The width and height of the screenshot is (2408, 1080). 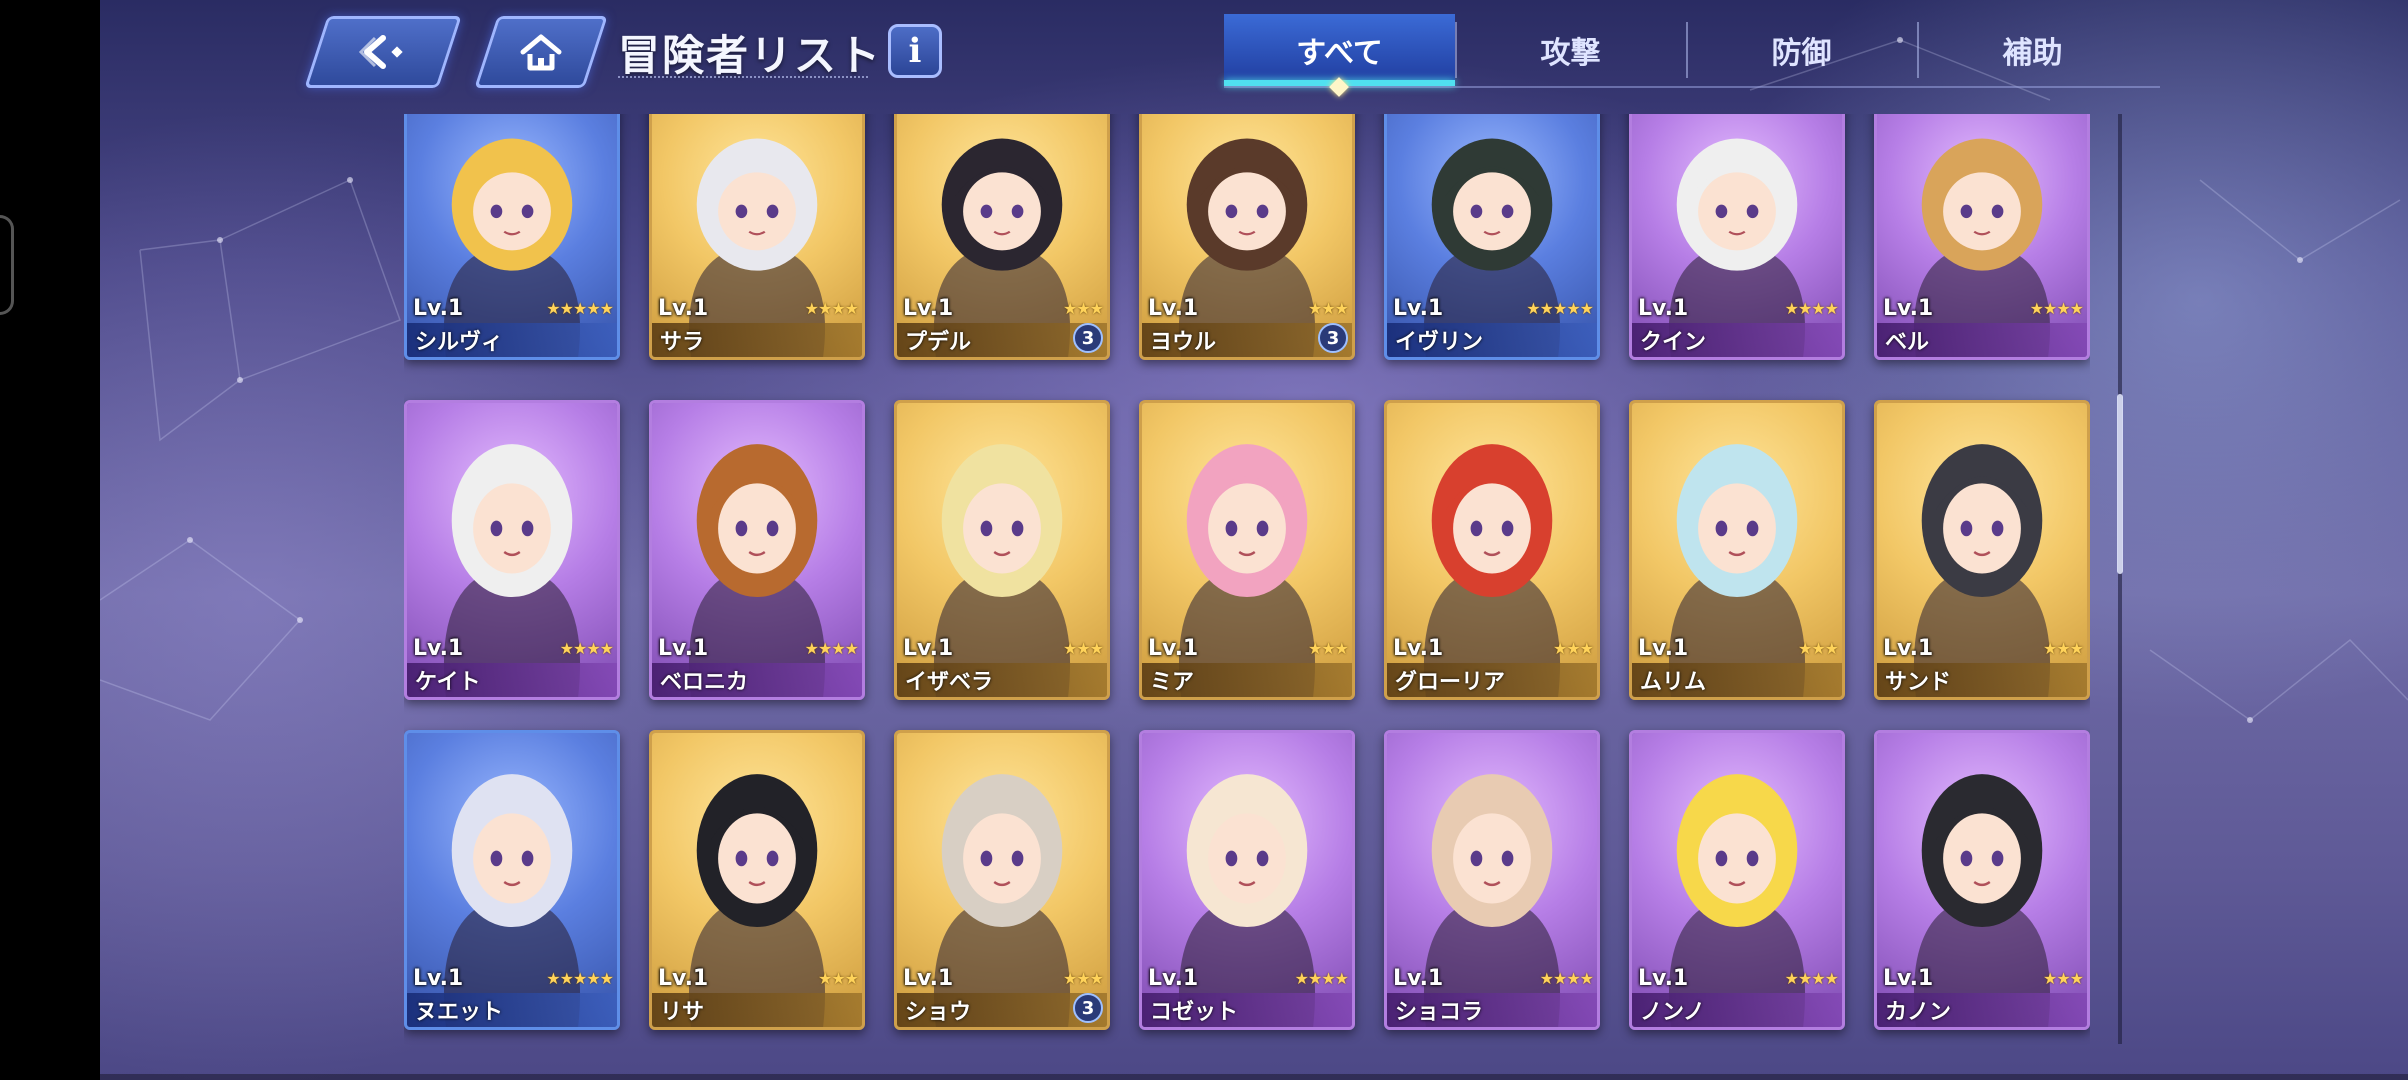 What do you see at coordinates (1982, 1010) in the screenshot?
I see `name-bar: カノン` at bounding box center [1982, 1010].